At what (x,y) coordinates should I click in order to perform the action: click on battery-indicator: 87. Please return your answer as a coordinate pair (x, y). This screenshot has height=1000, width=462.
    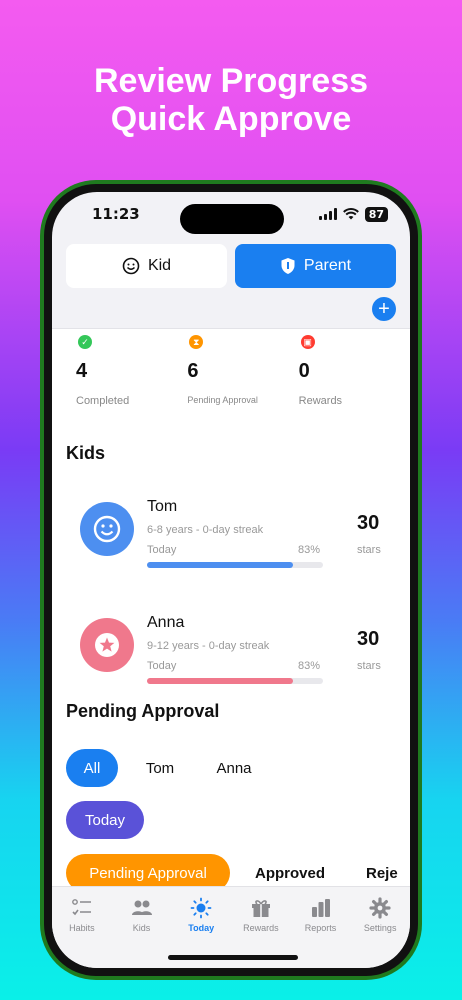
    Looking at the image, I should click on (376, 214).